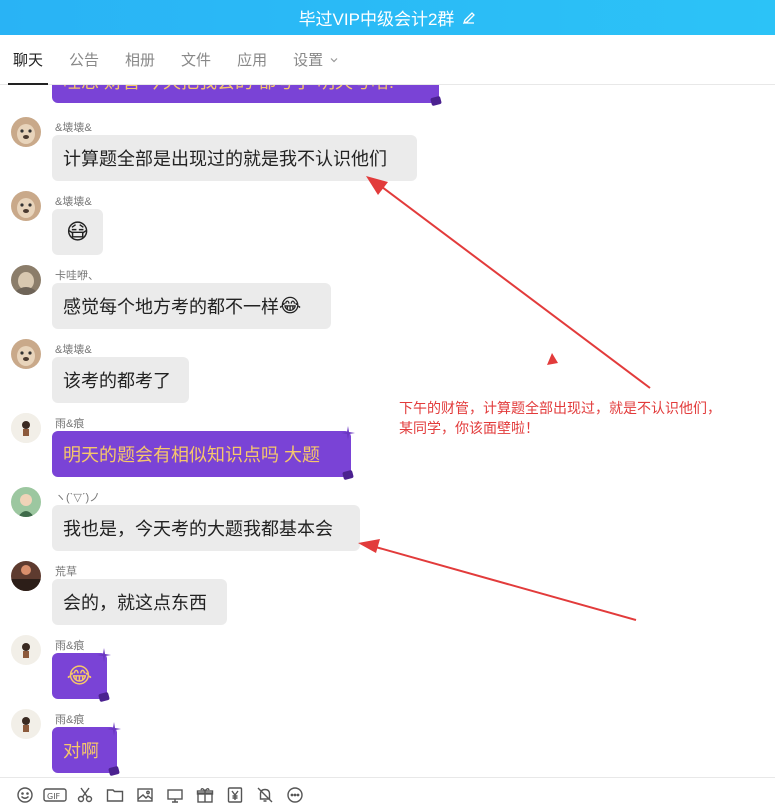  I want to click on message-bubble: 感觉每个地方考的都不一样 😂, so click(191, 306).